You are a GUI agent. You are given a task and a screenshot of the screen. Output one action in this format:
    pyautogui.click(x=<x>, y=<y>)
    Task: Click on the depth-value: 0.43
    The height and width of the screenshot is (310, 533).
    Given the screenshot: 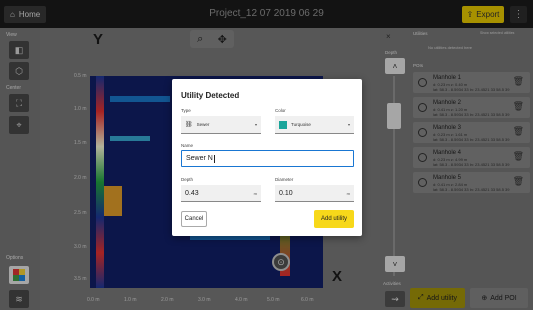 What is the action you would take?
    pyautogui.click(x=192, y=193)
    